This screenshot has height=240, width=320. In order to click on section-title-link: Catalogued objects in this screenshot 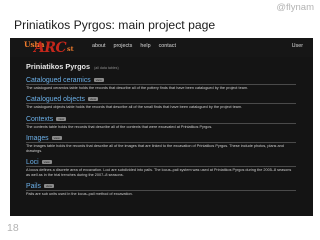, I will do `click(55, 99)`.